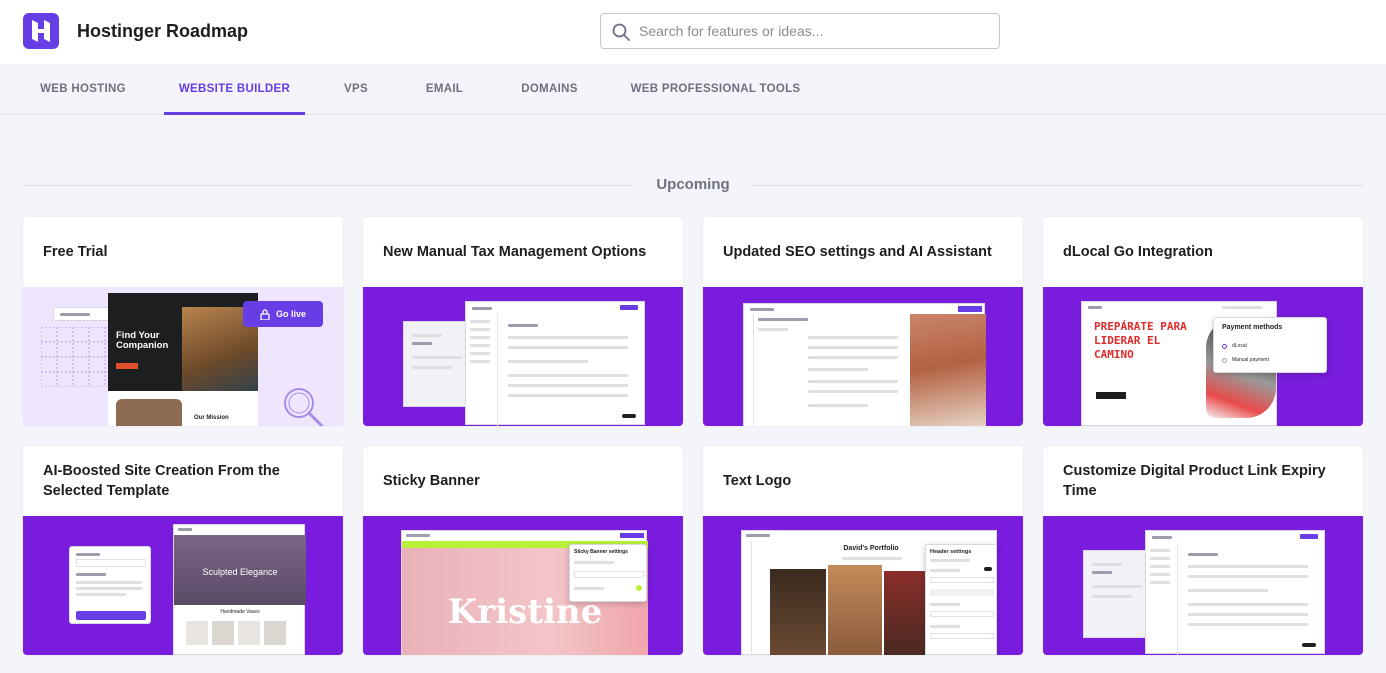  I want to click on tab-domains: DOMAINS, so click(549, 89).